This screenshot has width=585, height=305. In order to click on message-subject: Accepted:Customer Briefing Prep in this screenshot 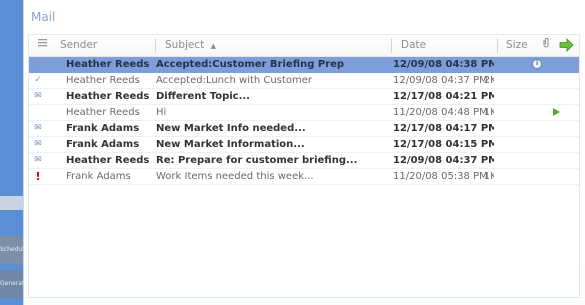, I will do `click(250, 64)`.